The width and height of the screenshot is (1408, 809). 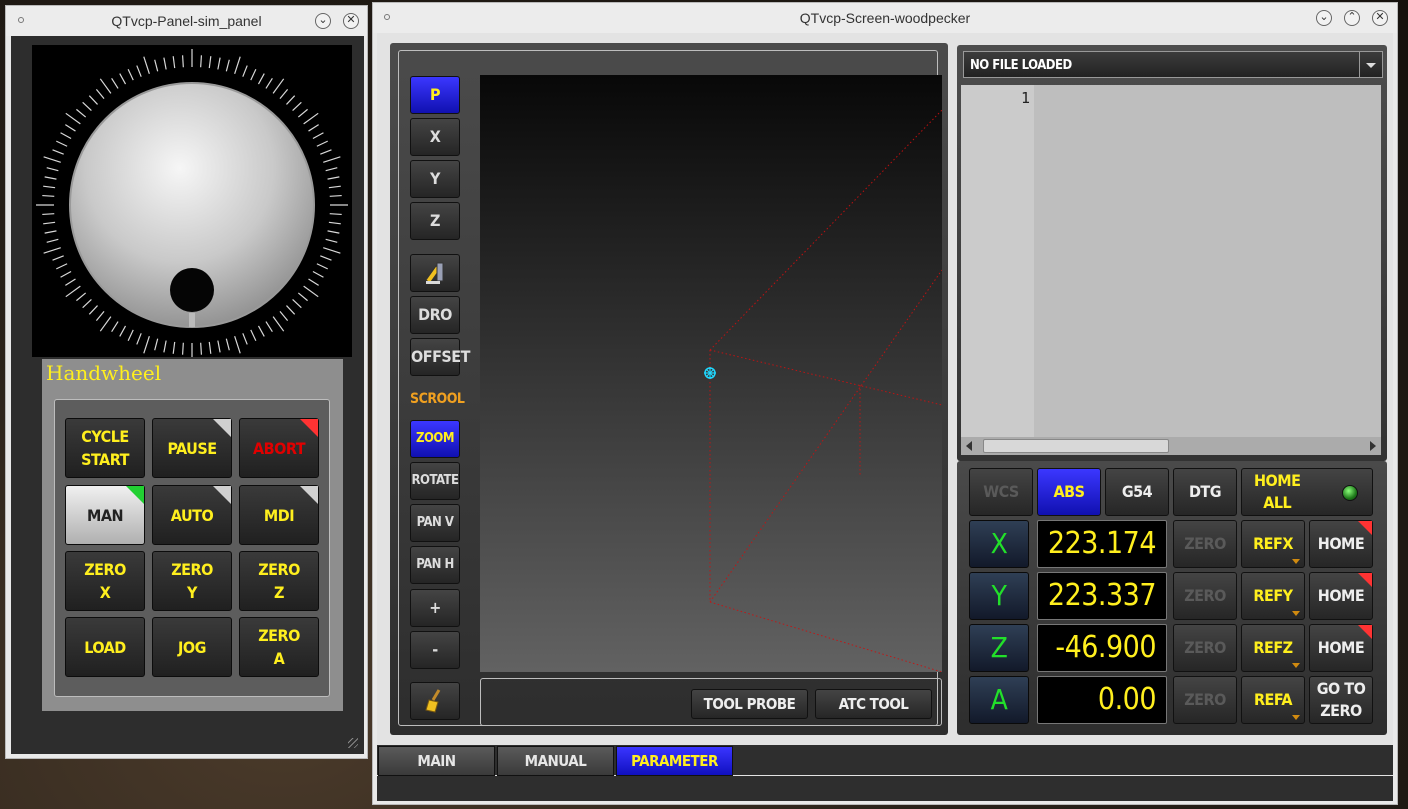 What do you see at coordinates (1205, 492) in the screenshot?
I see `dtg-button: DTG` at bounding box center [1205, 492].